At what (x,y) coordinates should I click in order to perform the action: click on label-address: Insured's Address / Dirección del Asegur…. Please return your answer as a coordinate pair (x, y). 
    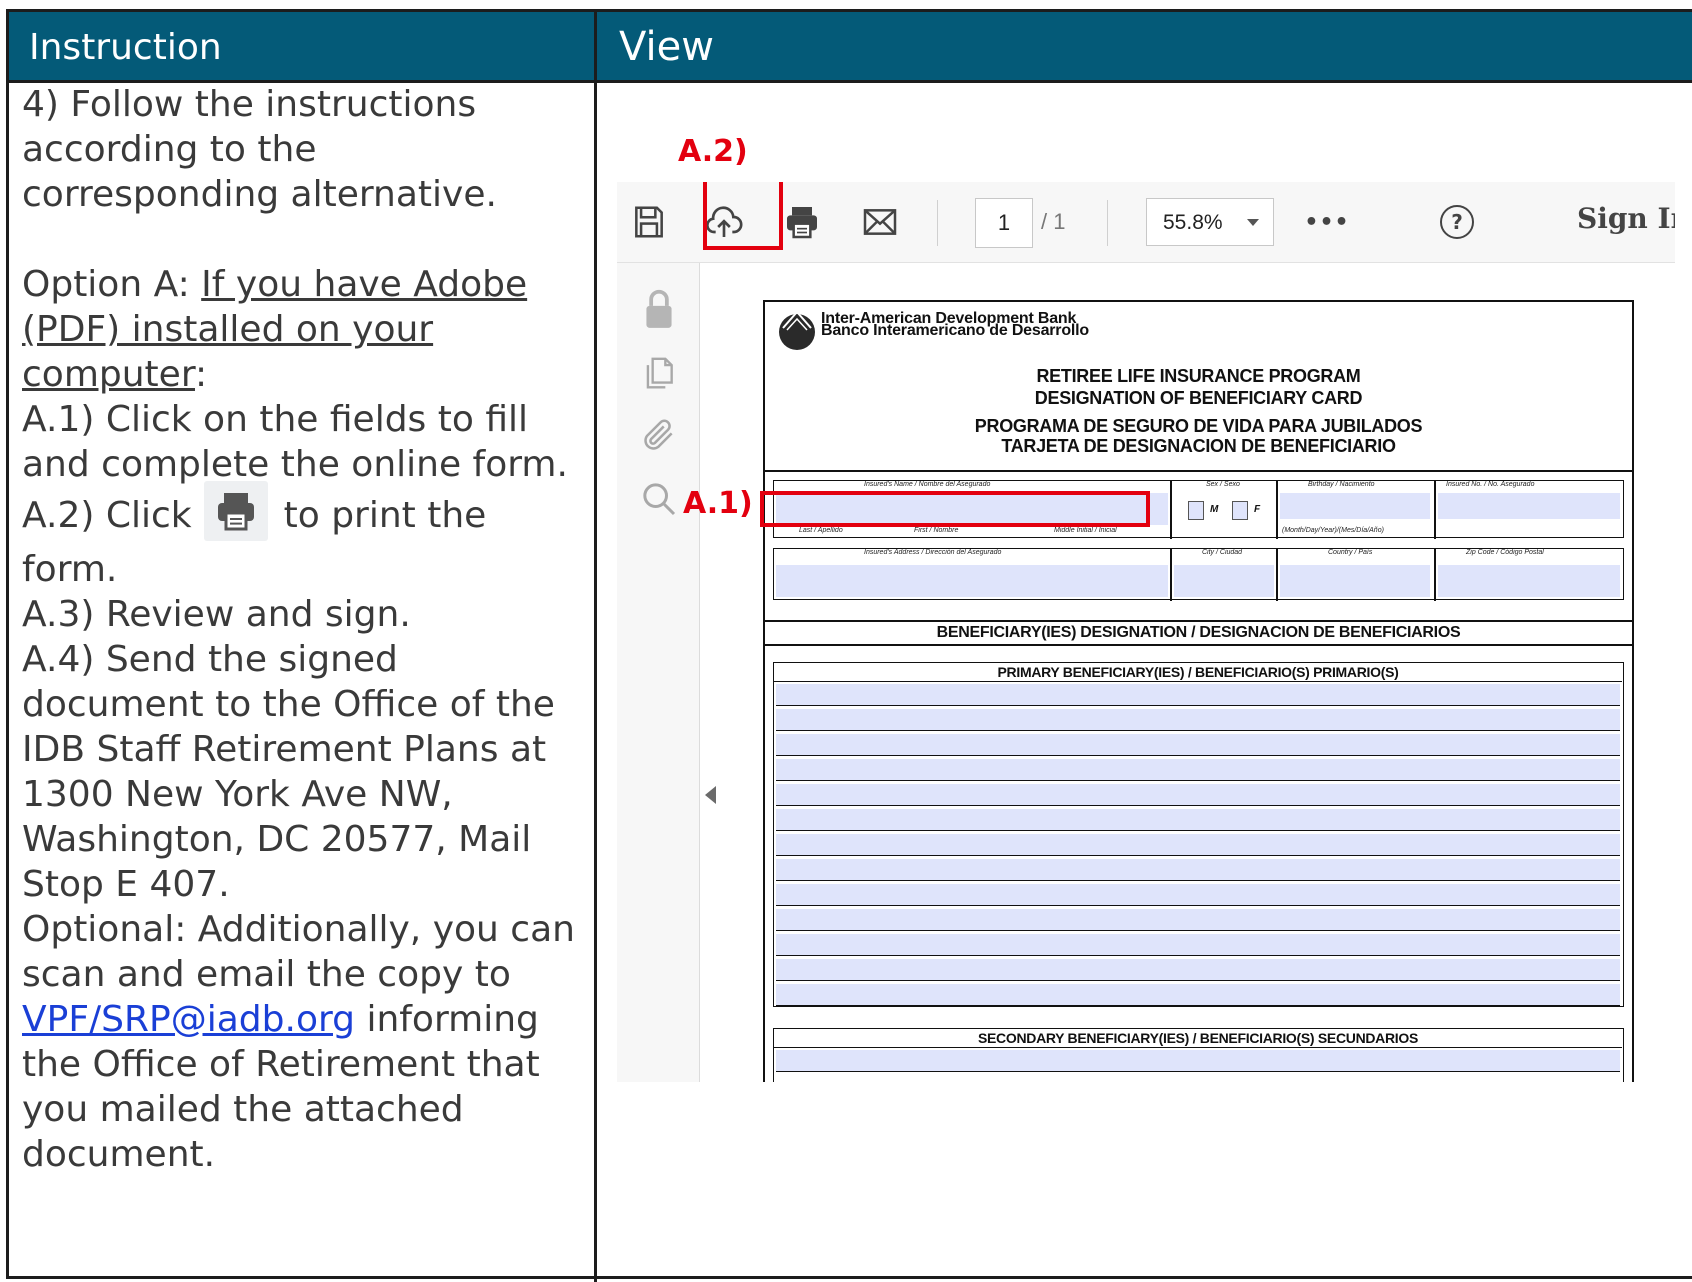
    Looking at the image, I should click on (933, 552).